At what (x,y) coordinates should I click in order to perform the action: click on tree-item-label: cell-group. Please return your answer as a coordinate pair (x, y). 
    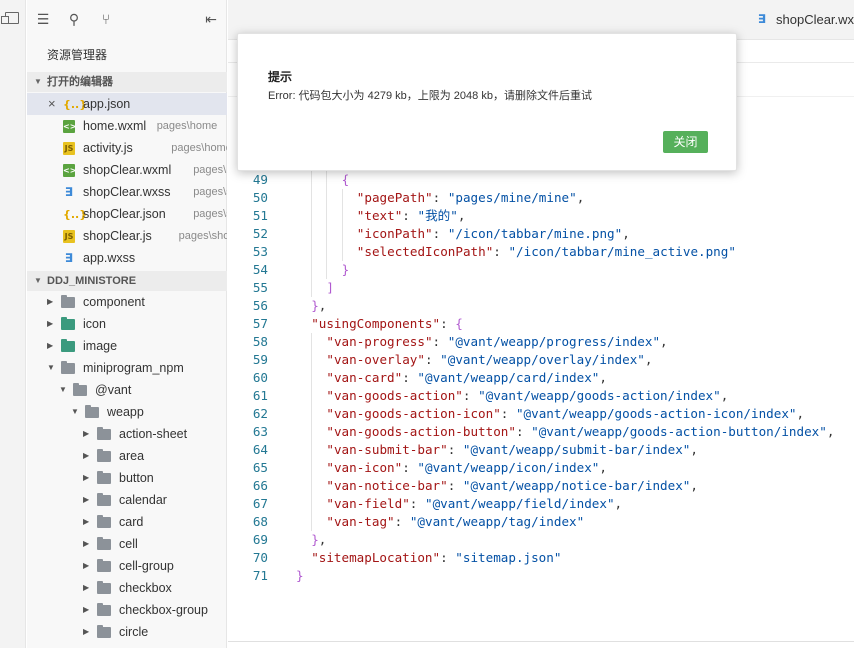
    Looking at the image, I should click on (146, 566).